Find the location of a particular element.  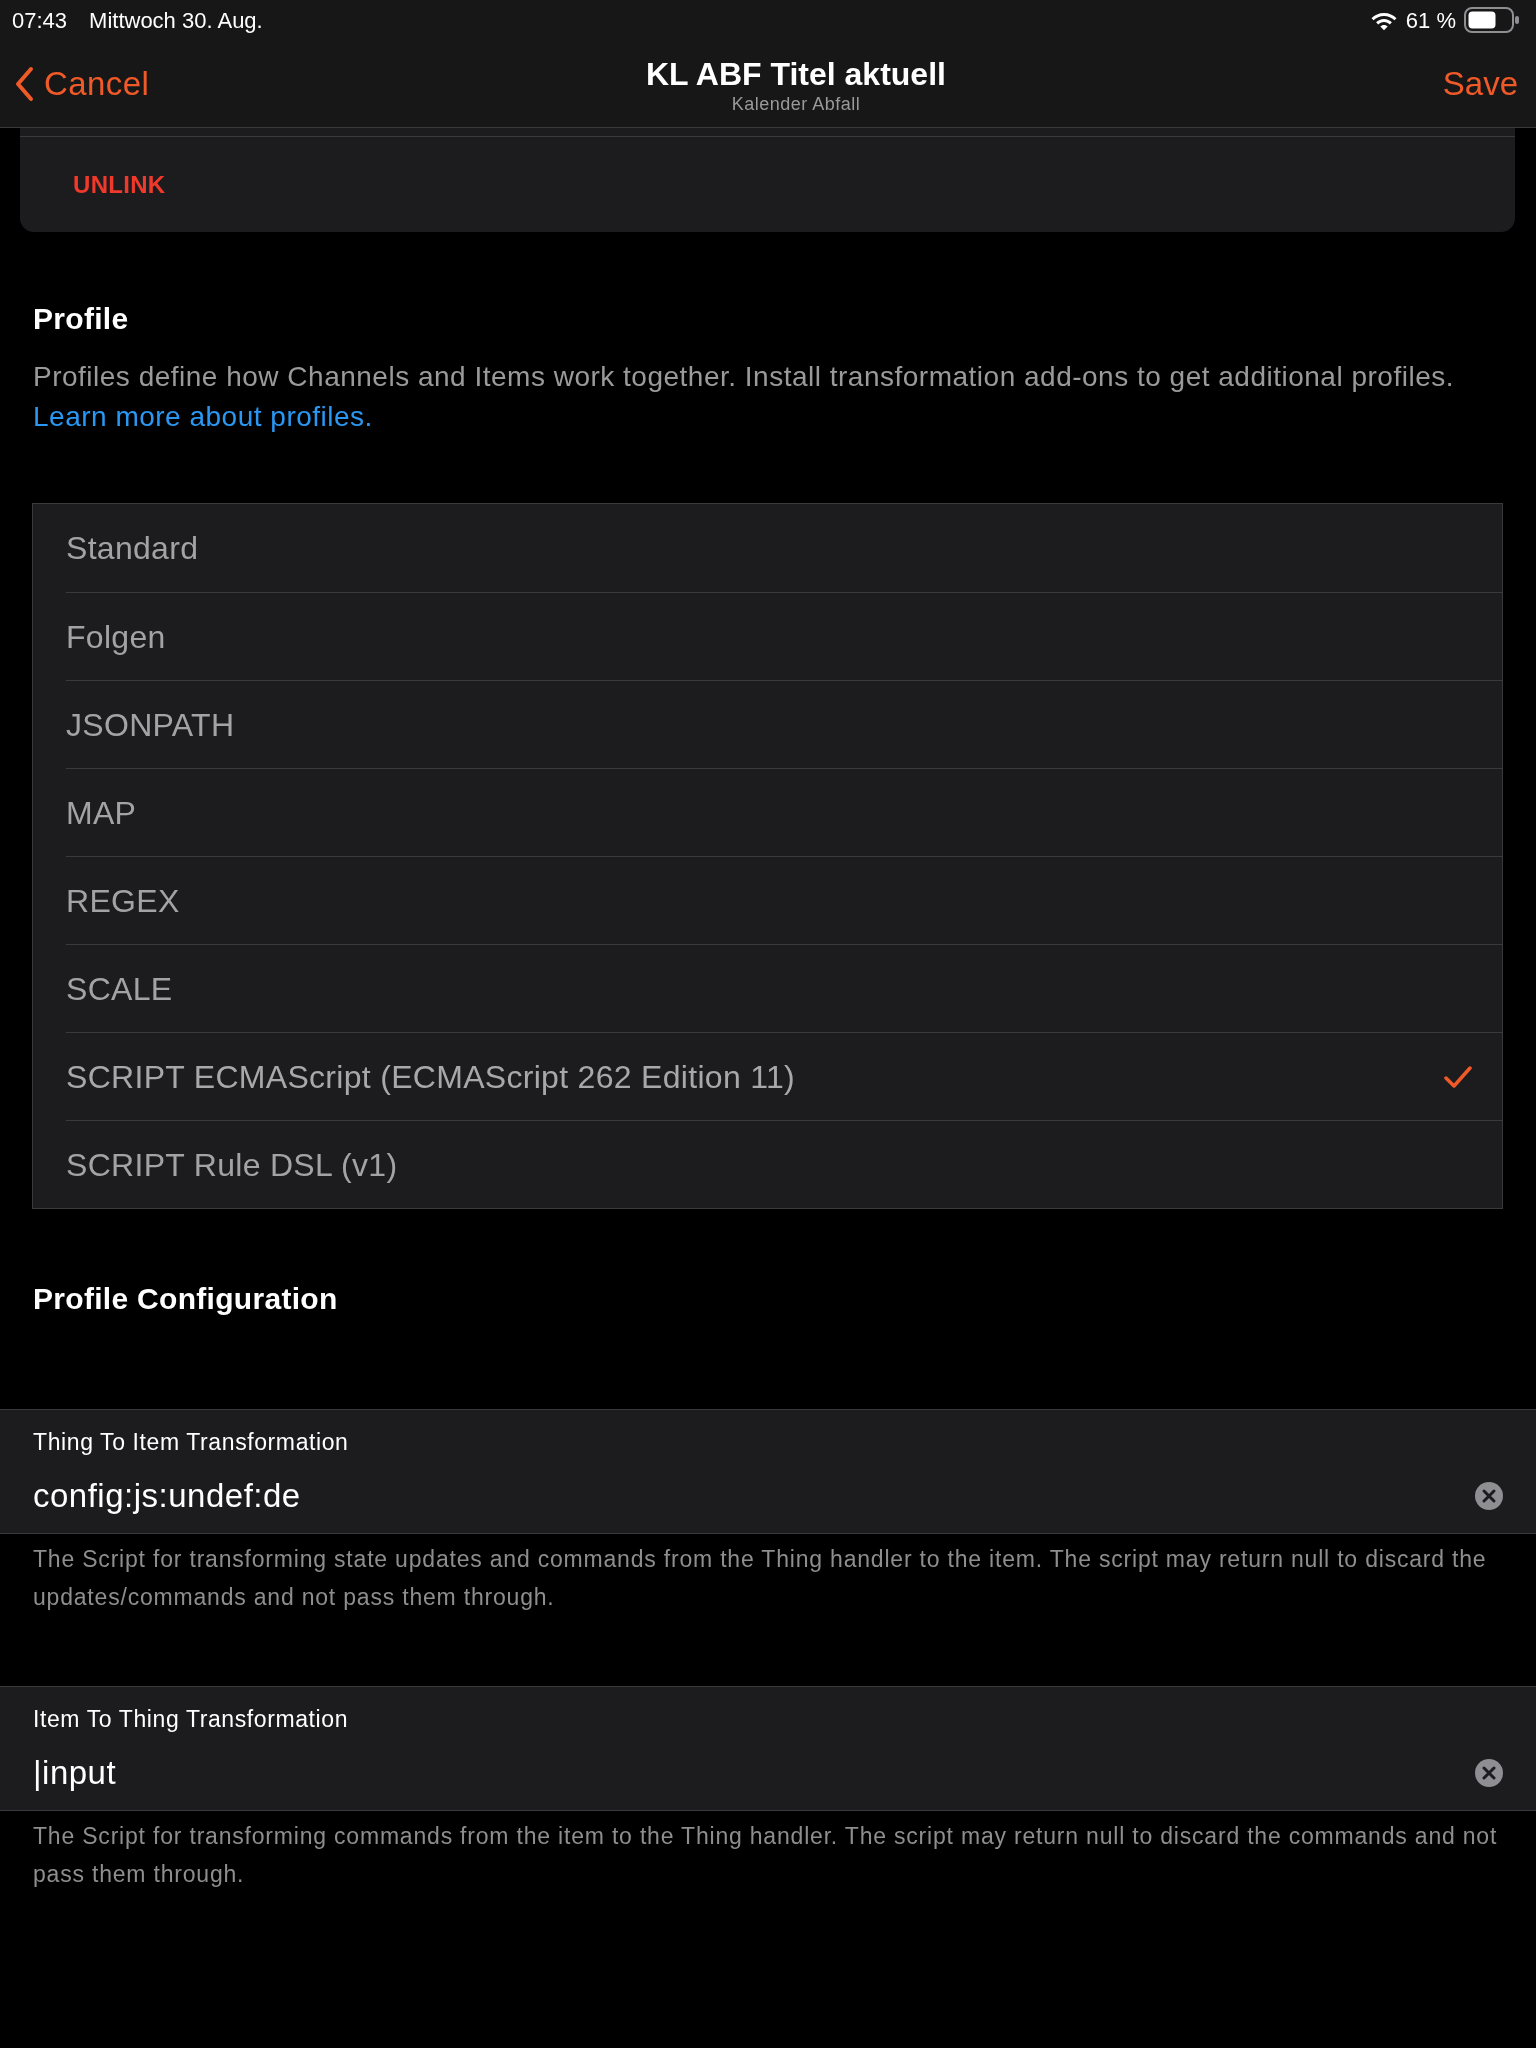

window-title: KL ABF Titel aktuell is located at coordinates (796, 73).